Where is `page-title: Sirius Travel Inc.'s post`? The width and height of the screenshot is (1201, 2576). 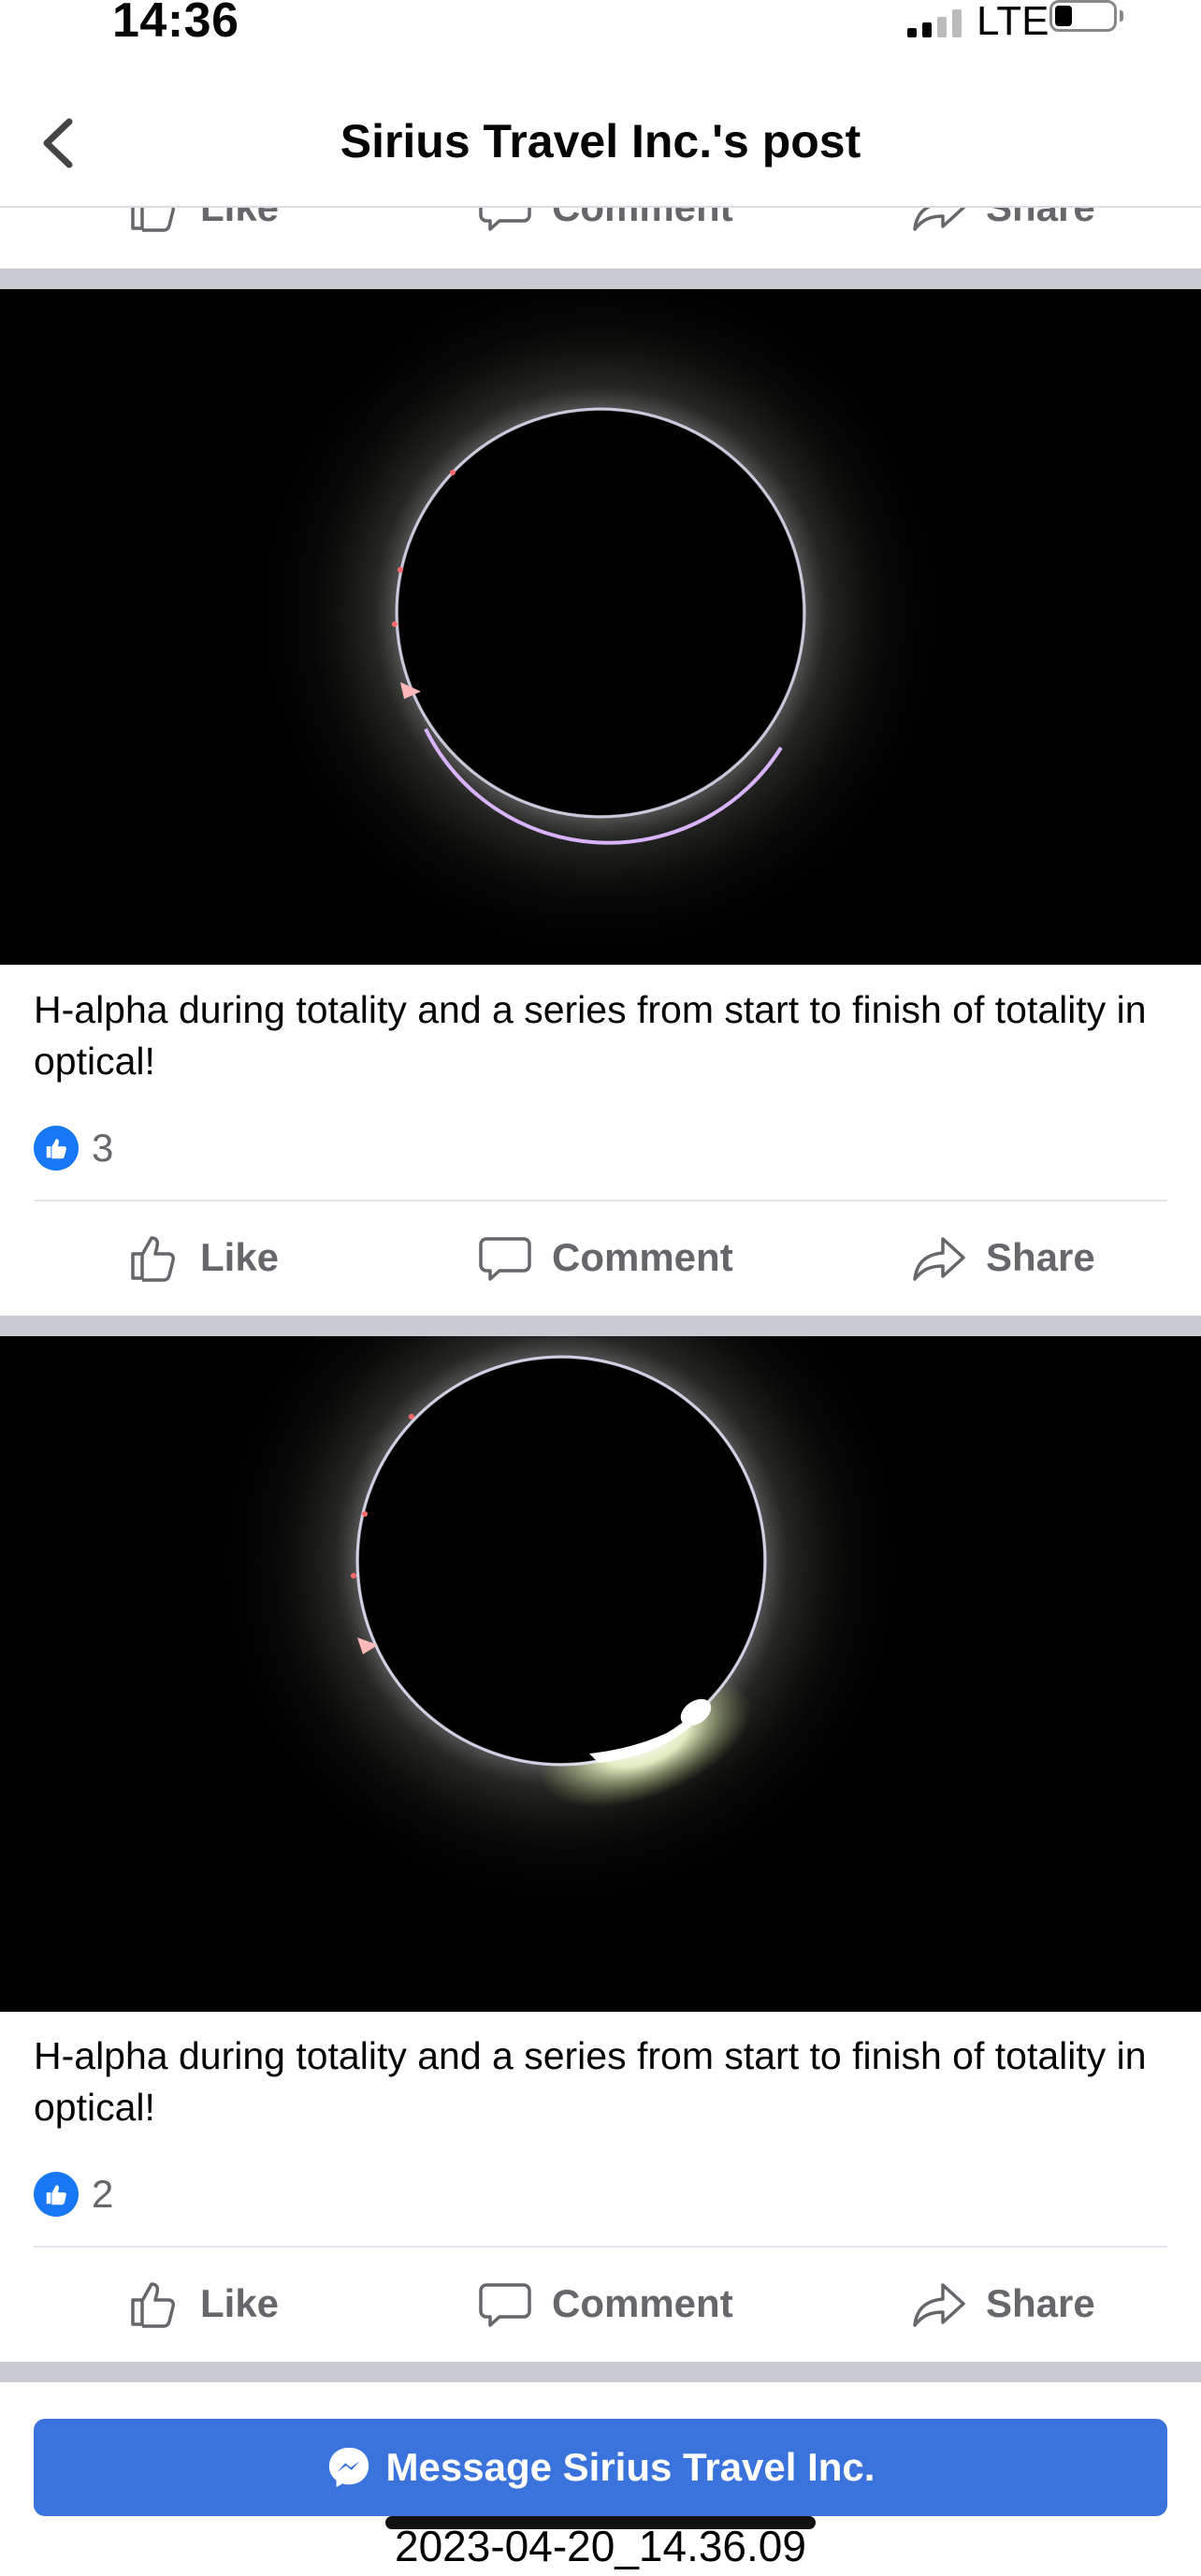
page-title: Sirius Travel Inc.'s post is located at coordinates (600, 141).